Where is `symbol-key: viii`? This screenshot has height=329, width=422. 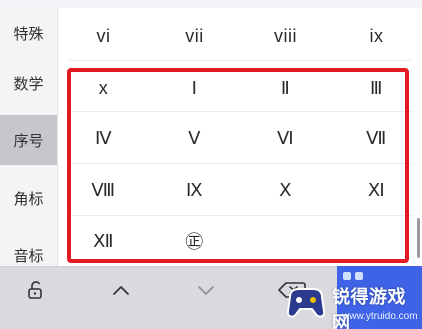 symbol-key: viii is located at coordinates (285, 36).